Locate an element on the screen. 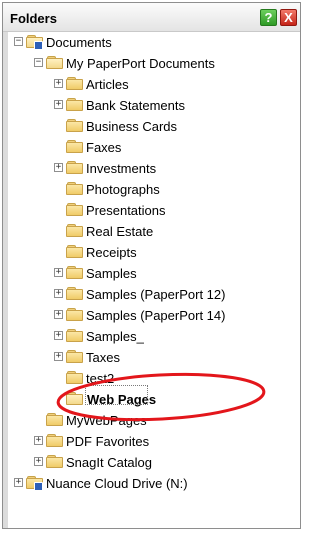 This screenshot has width=320, height=533. tree-item-label: Faxes is located at coordinates (104, 147).